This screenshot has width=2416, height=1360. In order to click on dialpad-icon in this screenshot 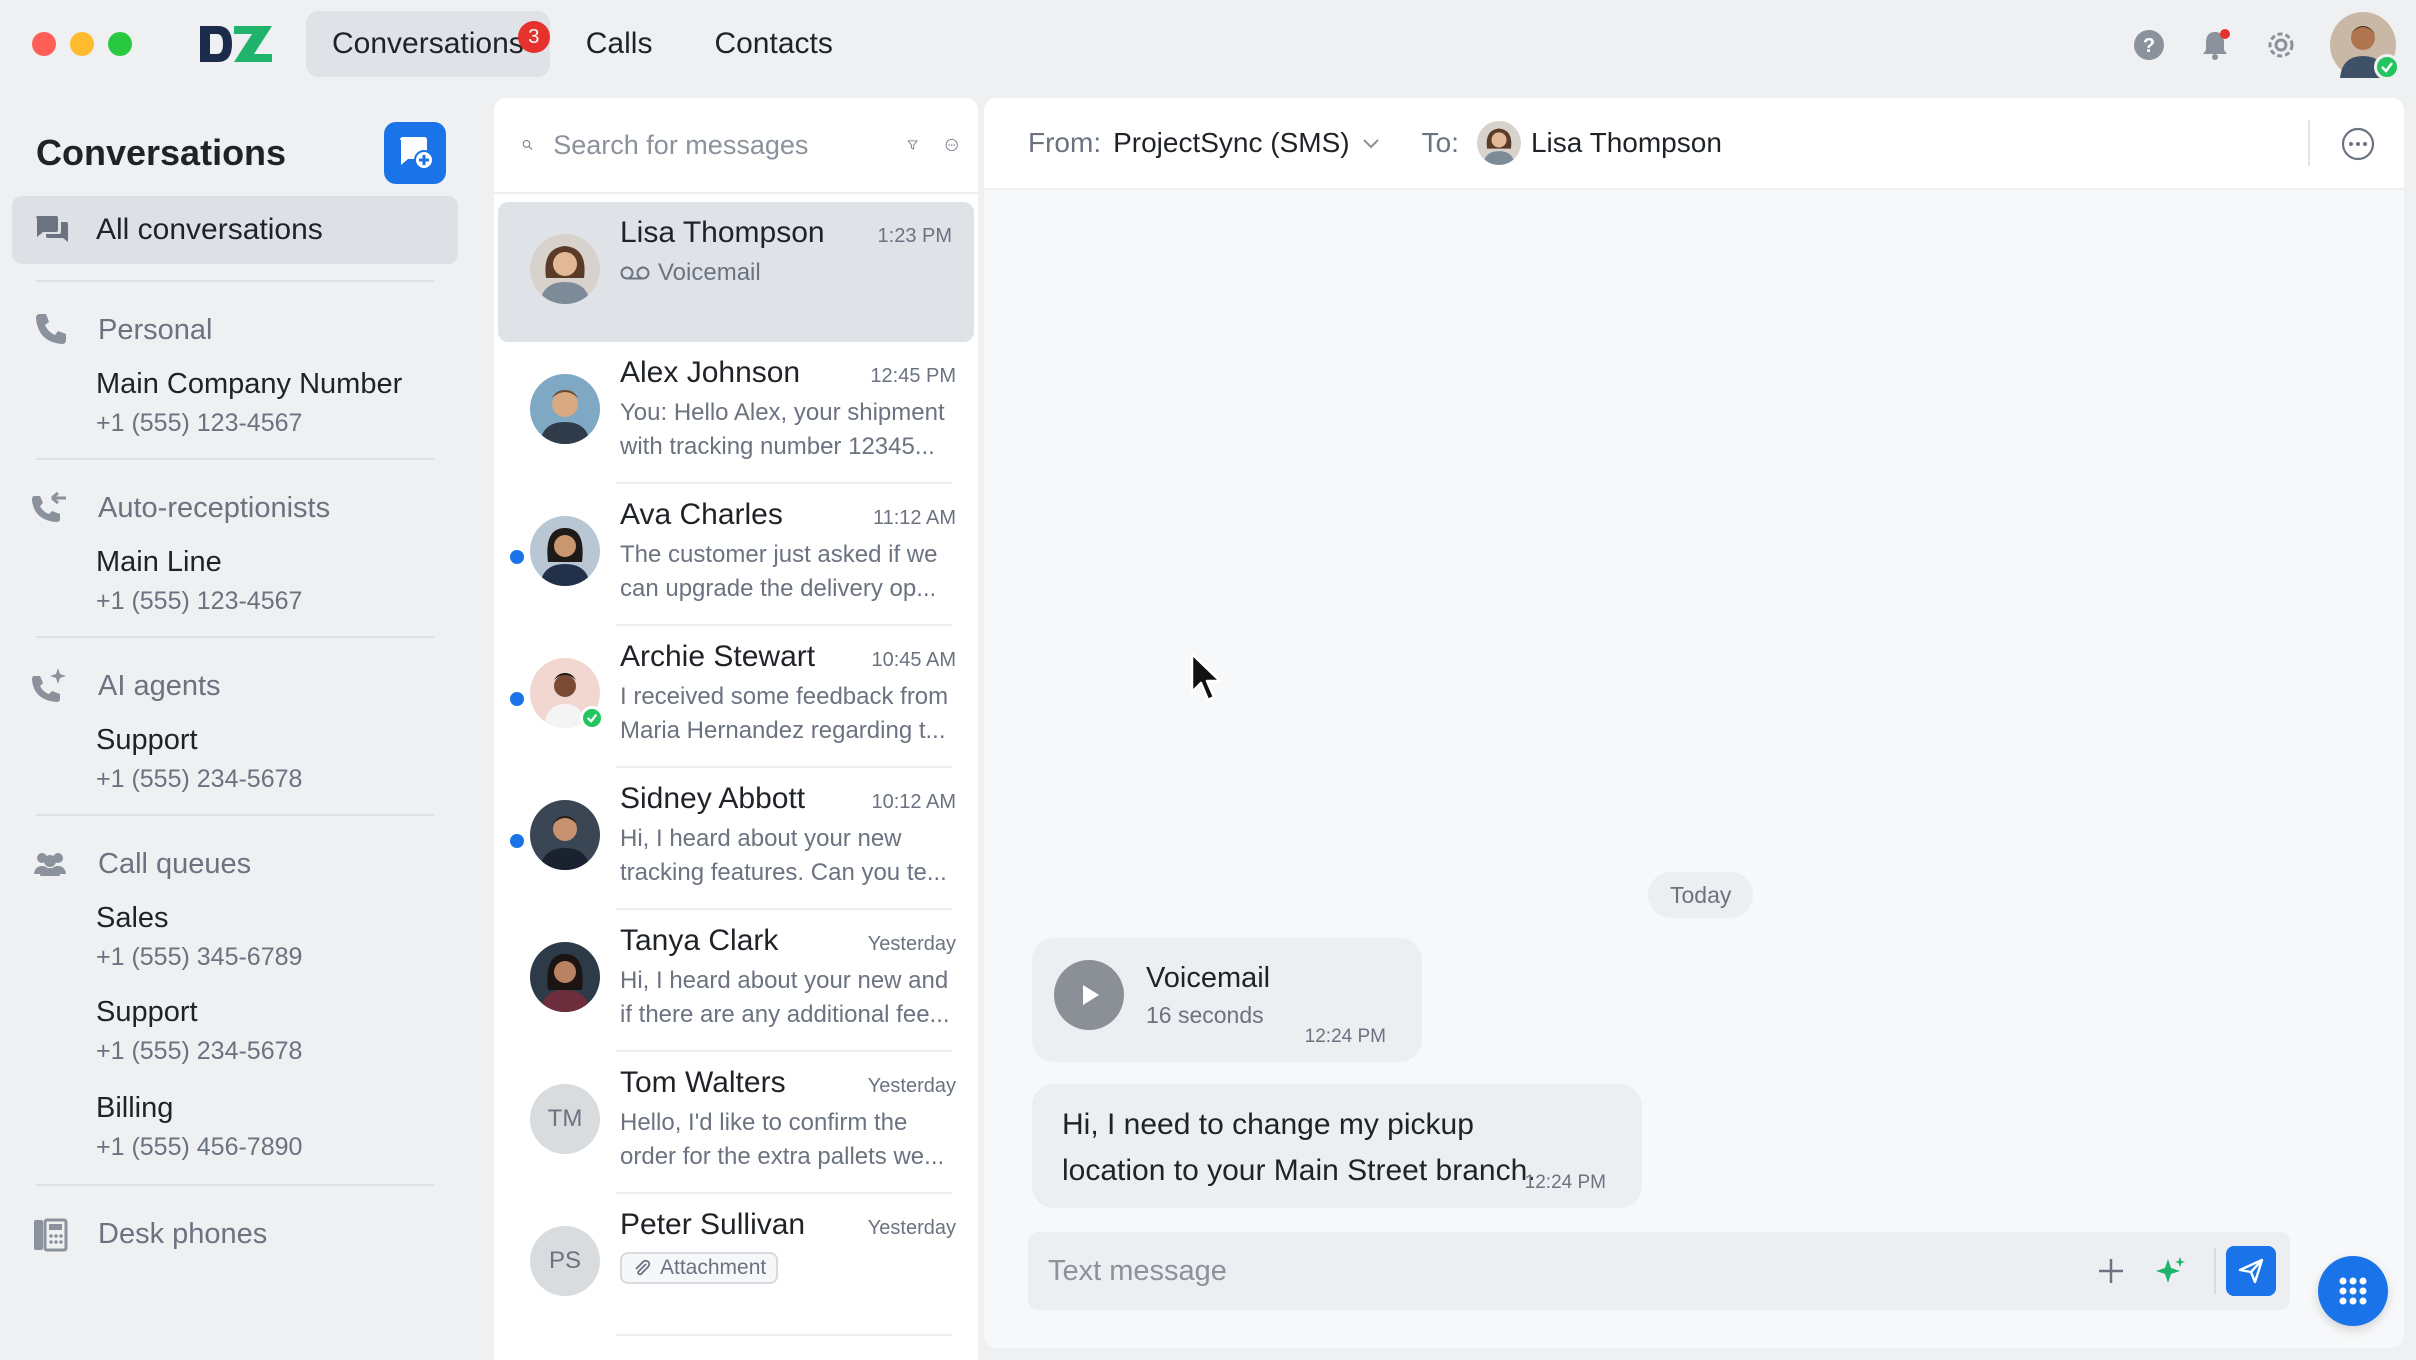, I will do `click(2353, 1291)`.